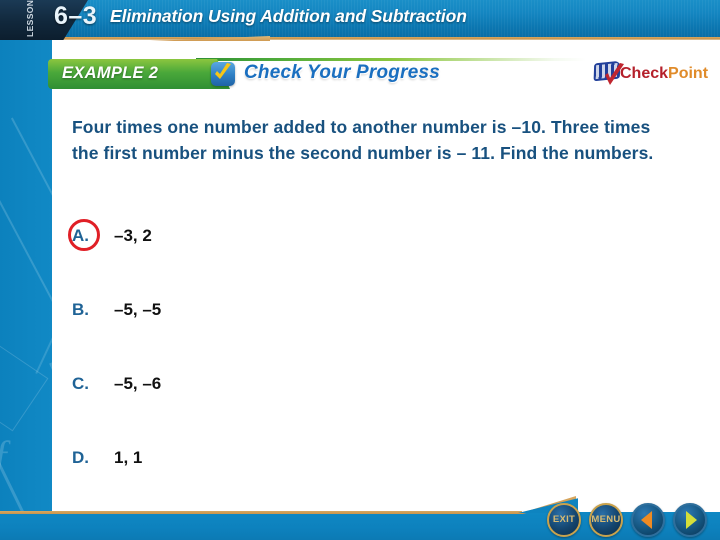  Describe the element at coordinates (644, 73) in the screenshot. I see `logo-check-word: Check` at that location.